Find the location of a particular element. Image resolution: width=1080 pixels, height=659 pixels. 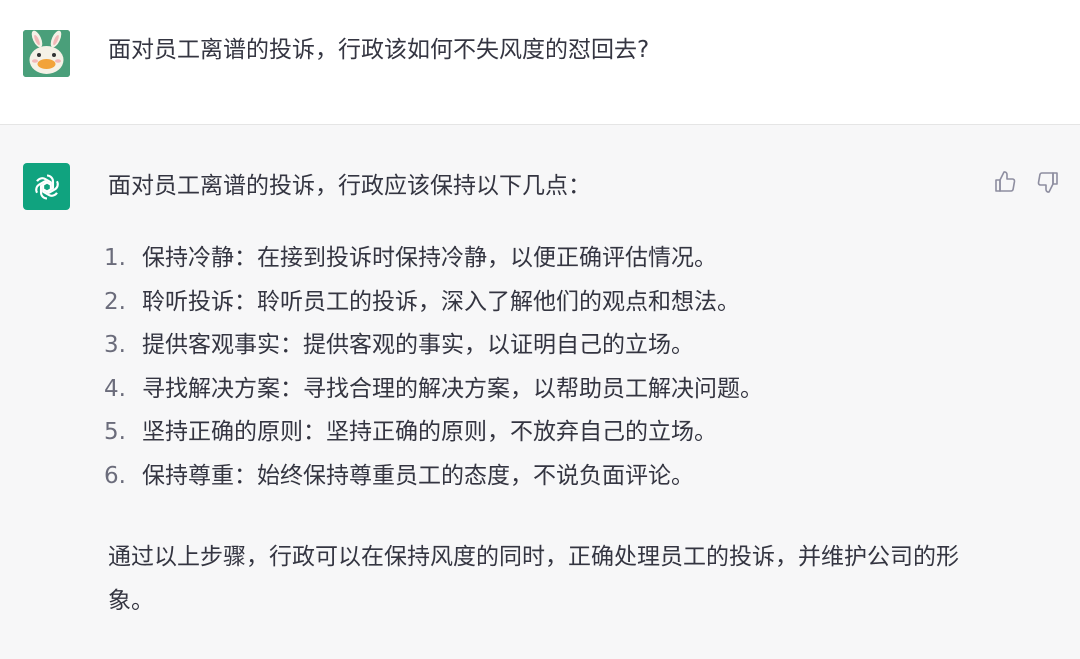

assistant-avatar is located at coordinates (46, 186).